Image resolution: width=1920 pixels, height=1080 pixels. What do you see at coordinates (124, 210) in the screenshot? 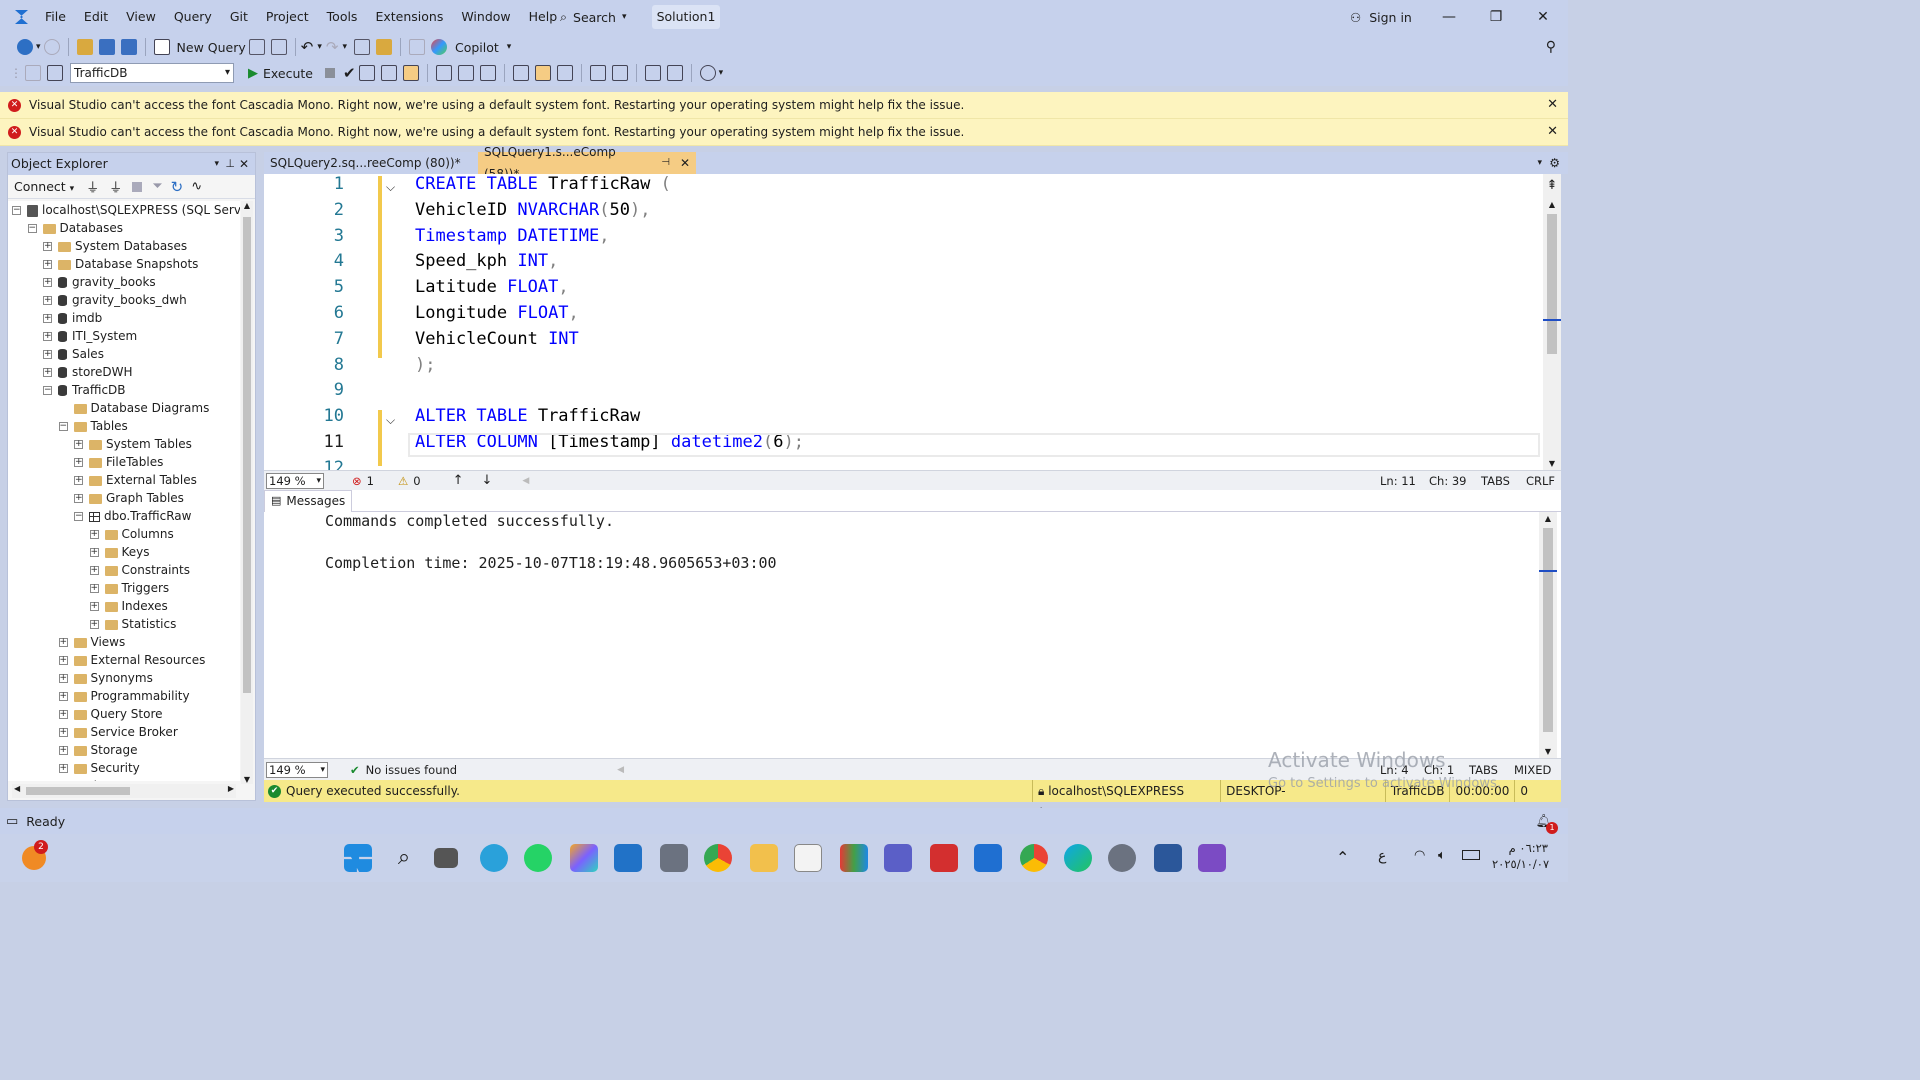
I see `tree-node: − localhost\SQLEXPRESS (SQL Server 1` at bounding box center [124, 210].